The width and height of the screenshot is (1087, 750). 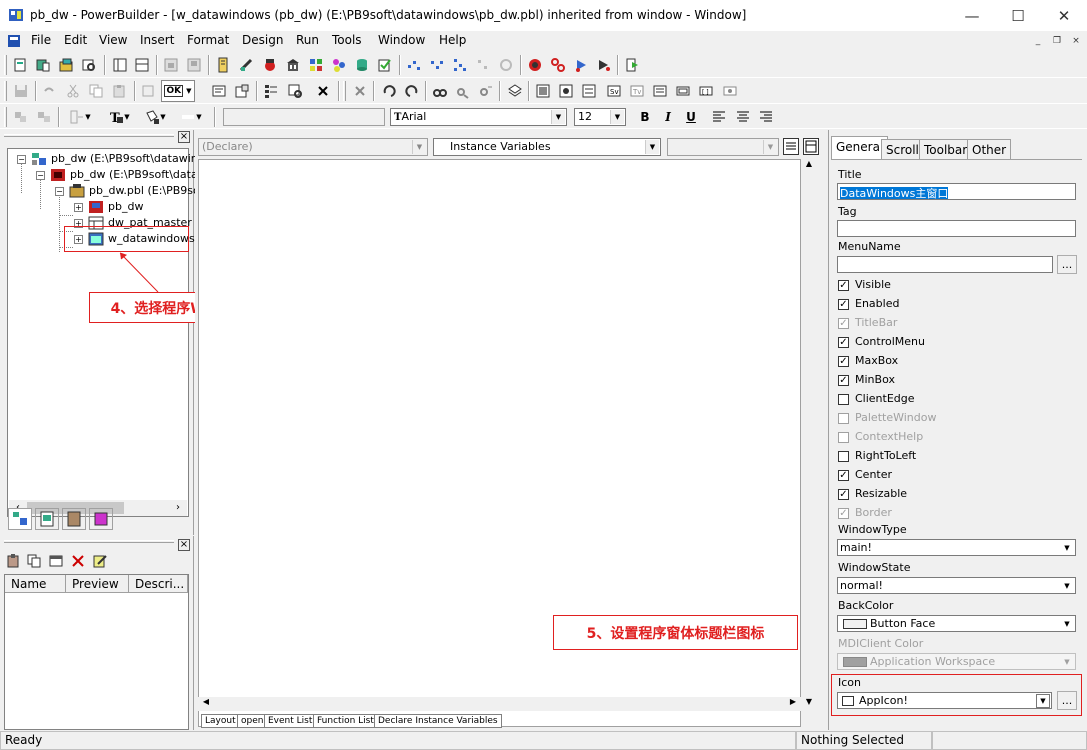 I want to click on align-icon, so click(x=21, y=117).